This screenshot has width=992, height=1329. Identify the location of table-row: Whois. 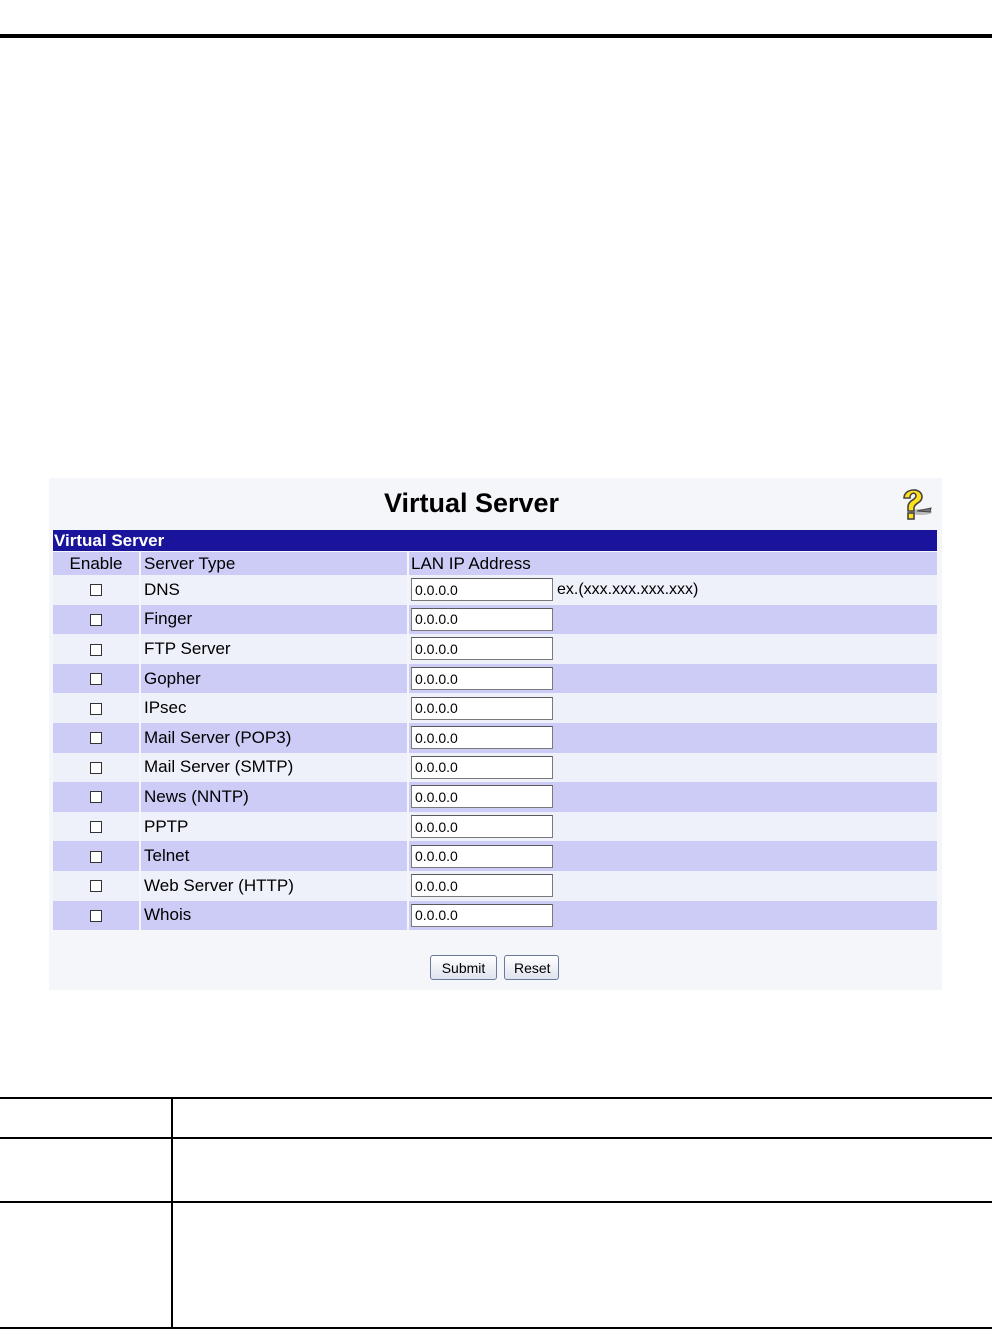
(495, 915).